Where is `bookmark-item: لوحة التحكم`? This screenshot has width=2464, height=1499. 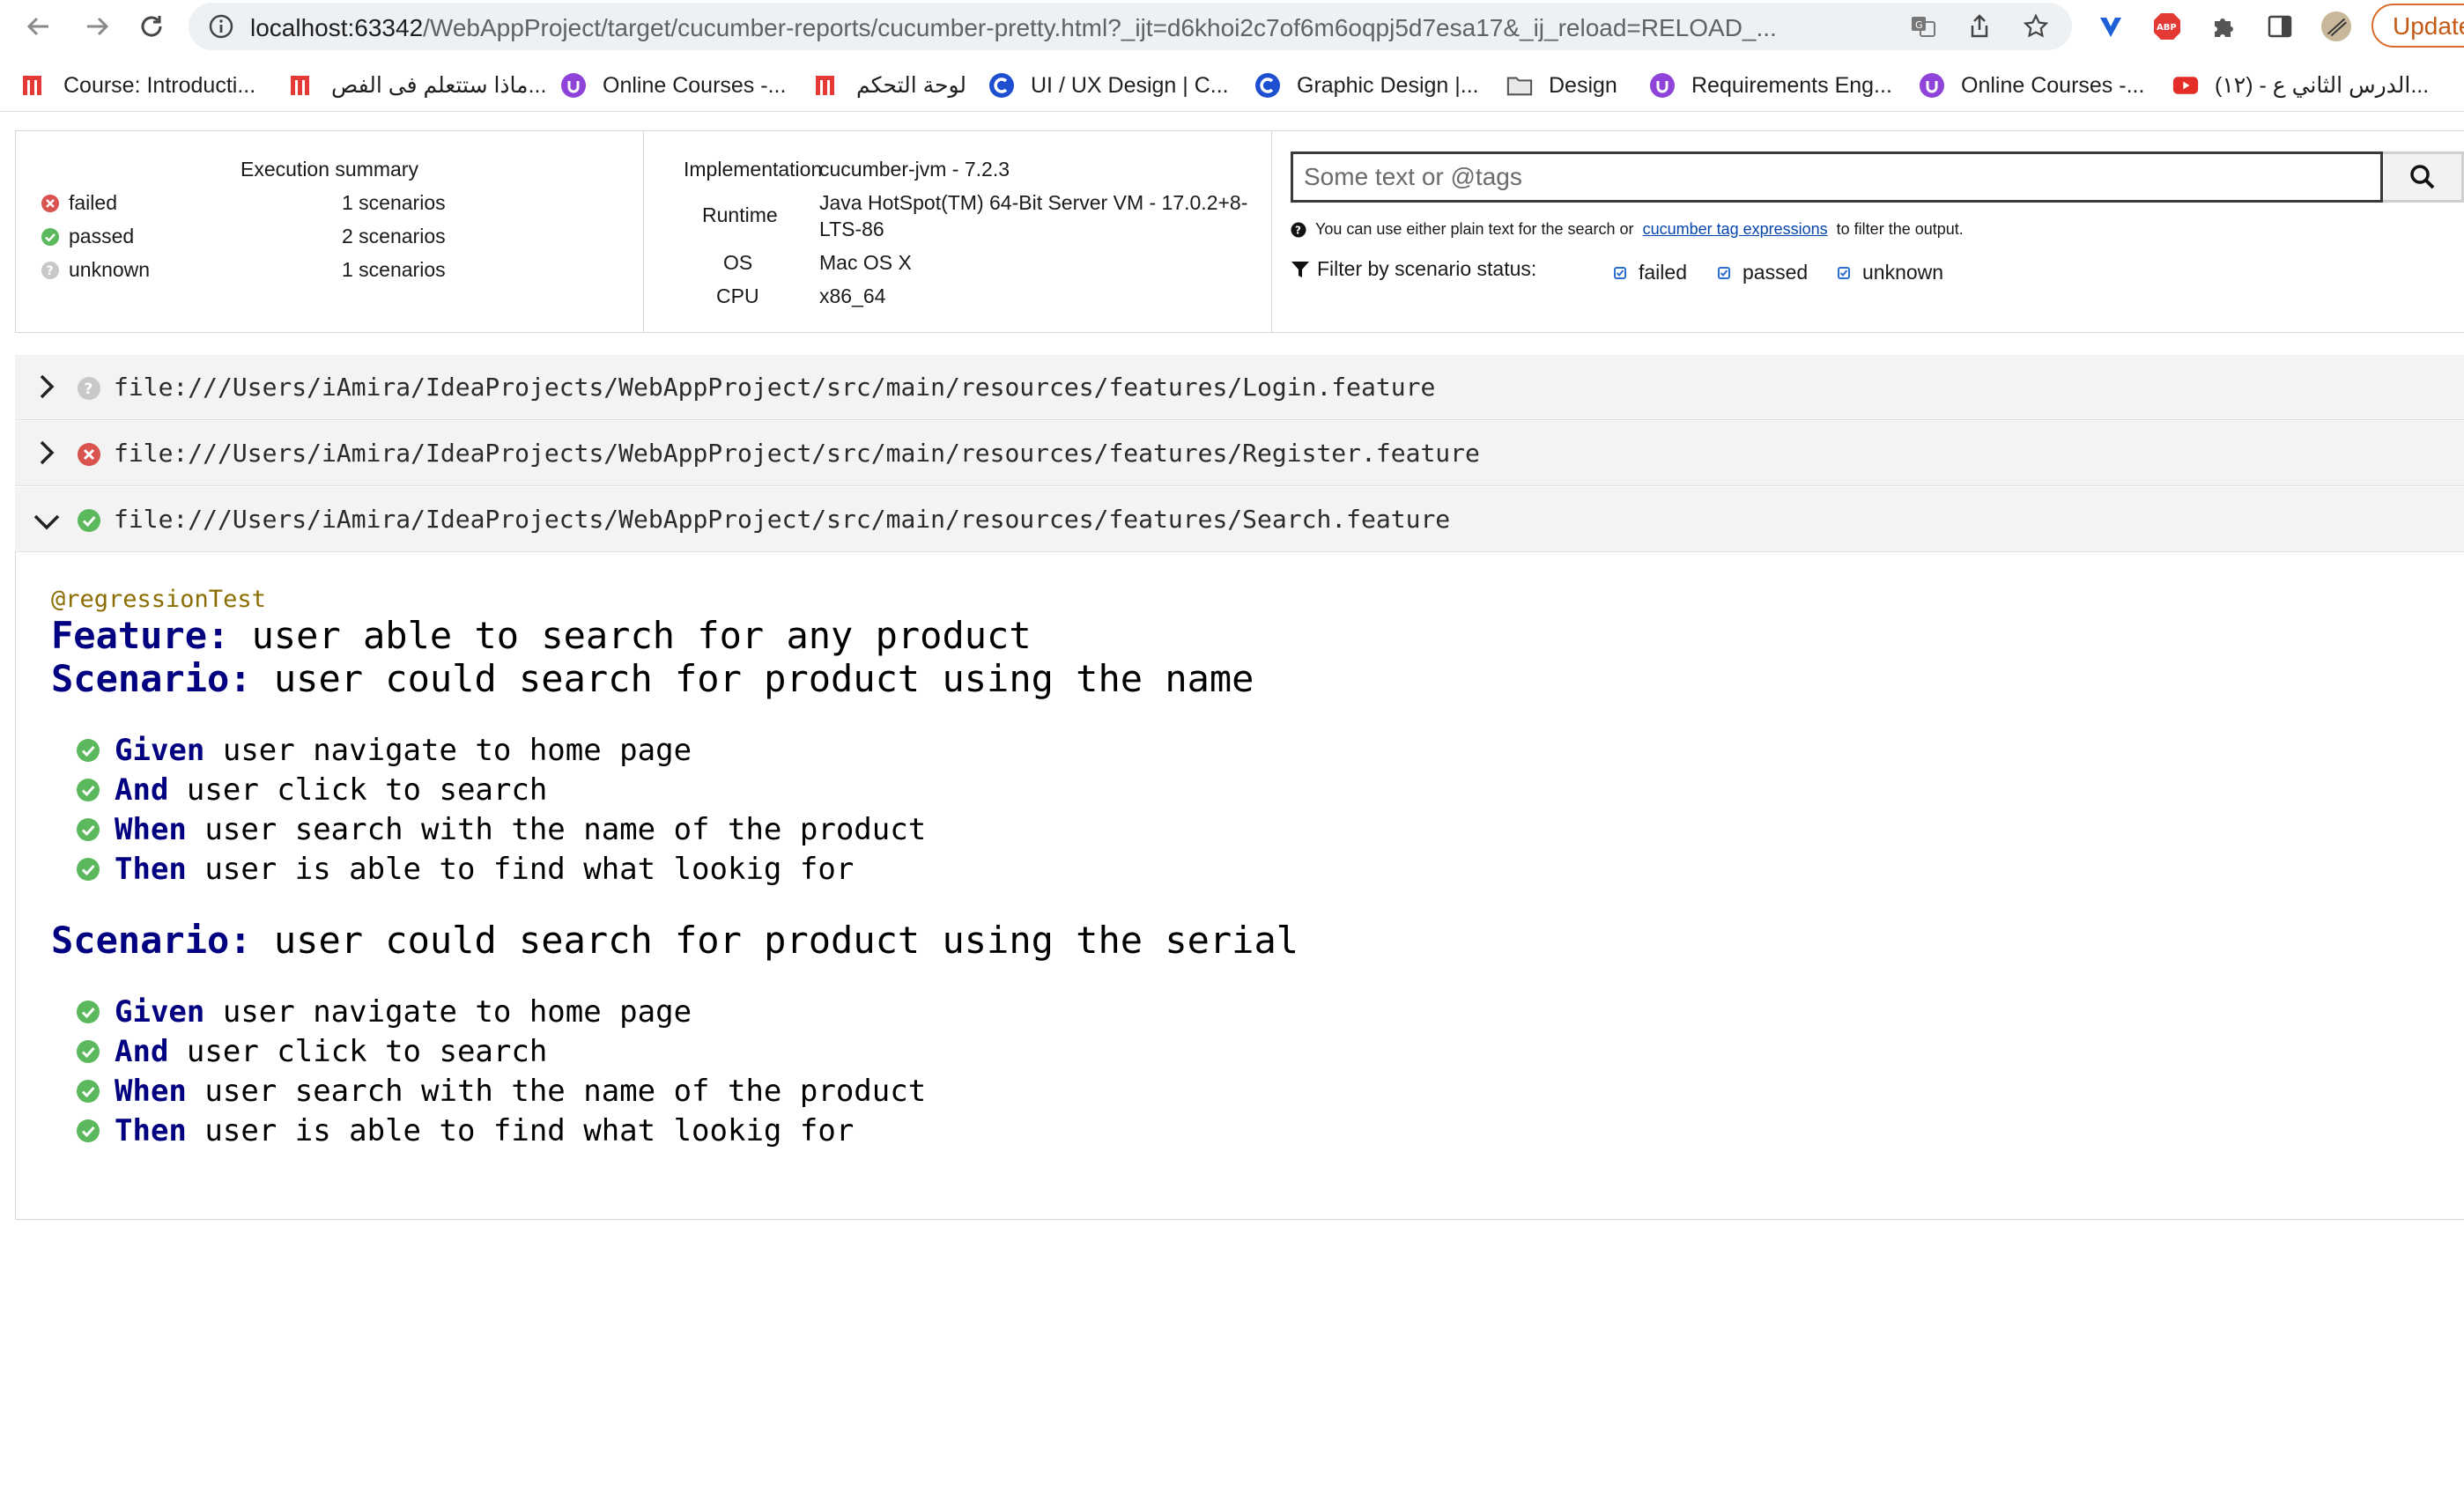 bookmark-item: لوحة التحكم is located at coordinates (890, 85).